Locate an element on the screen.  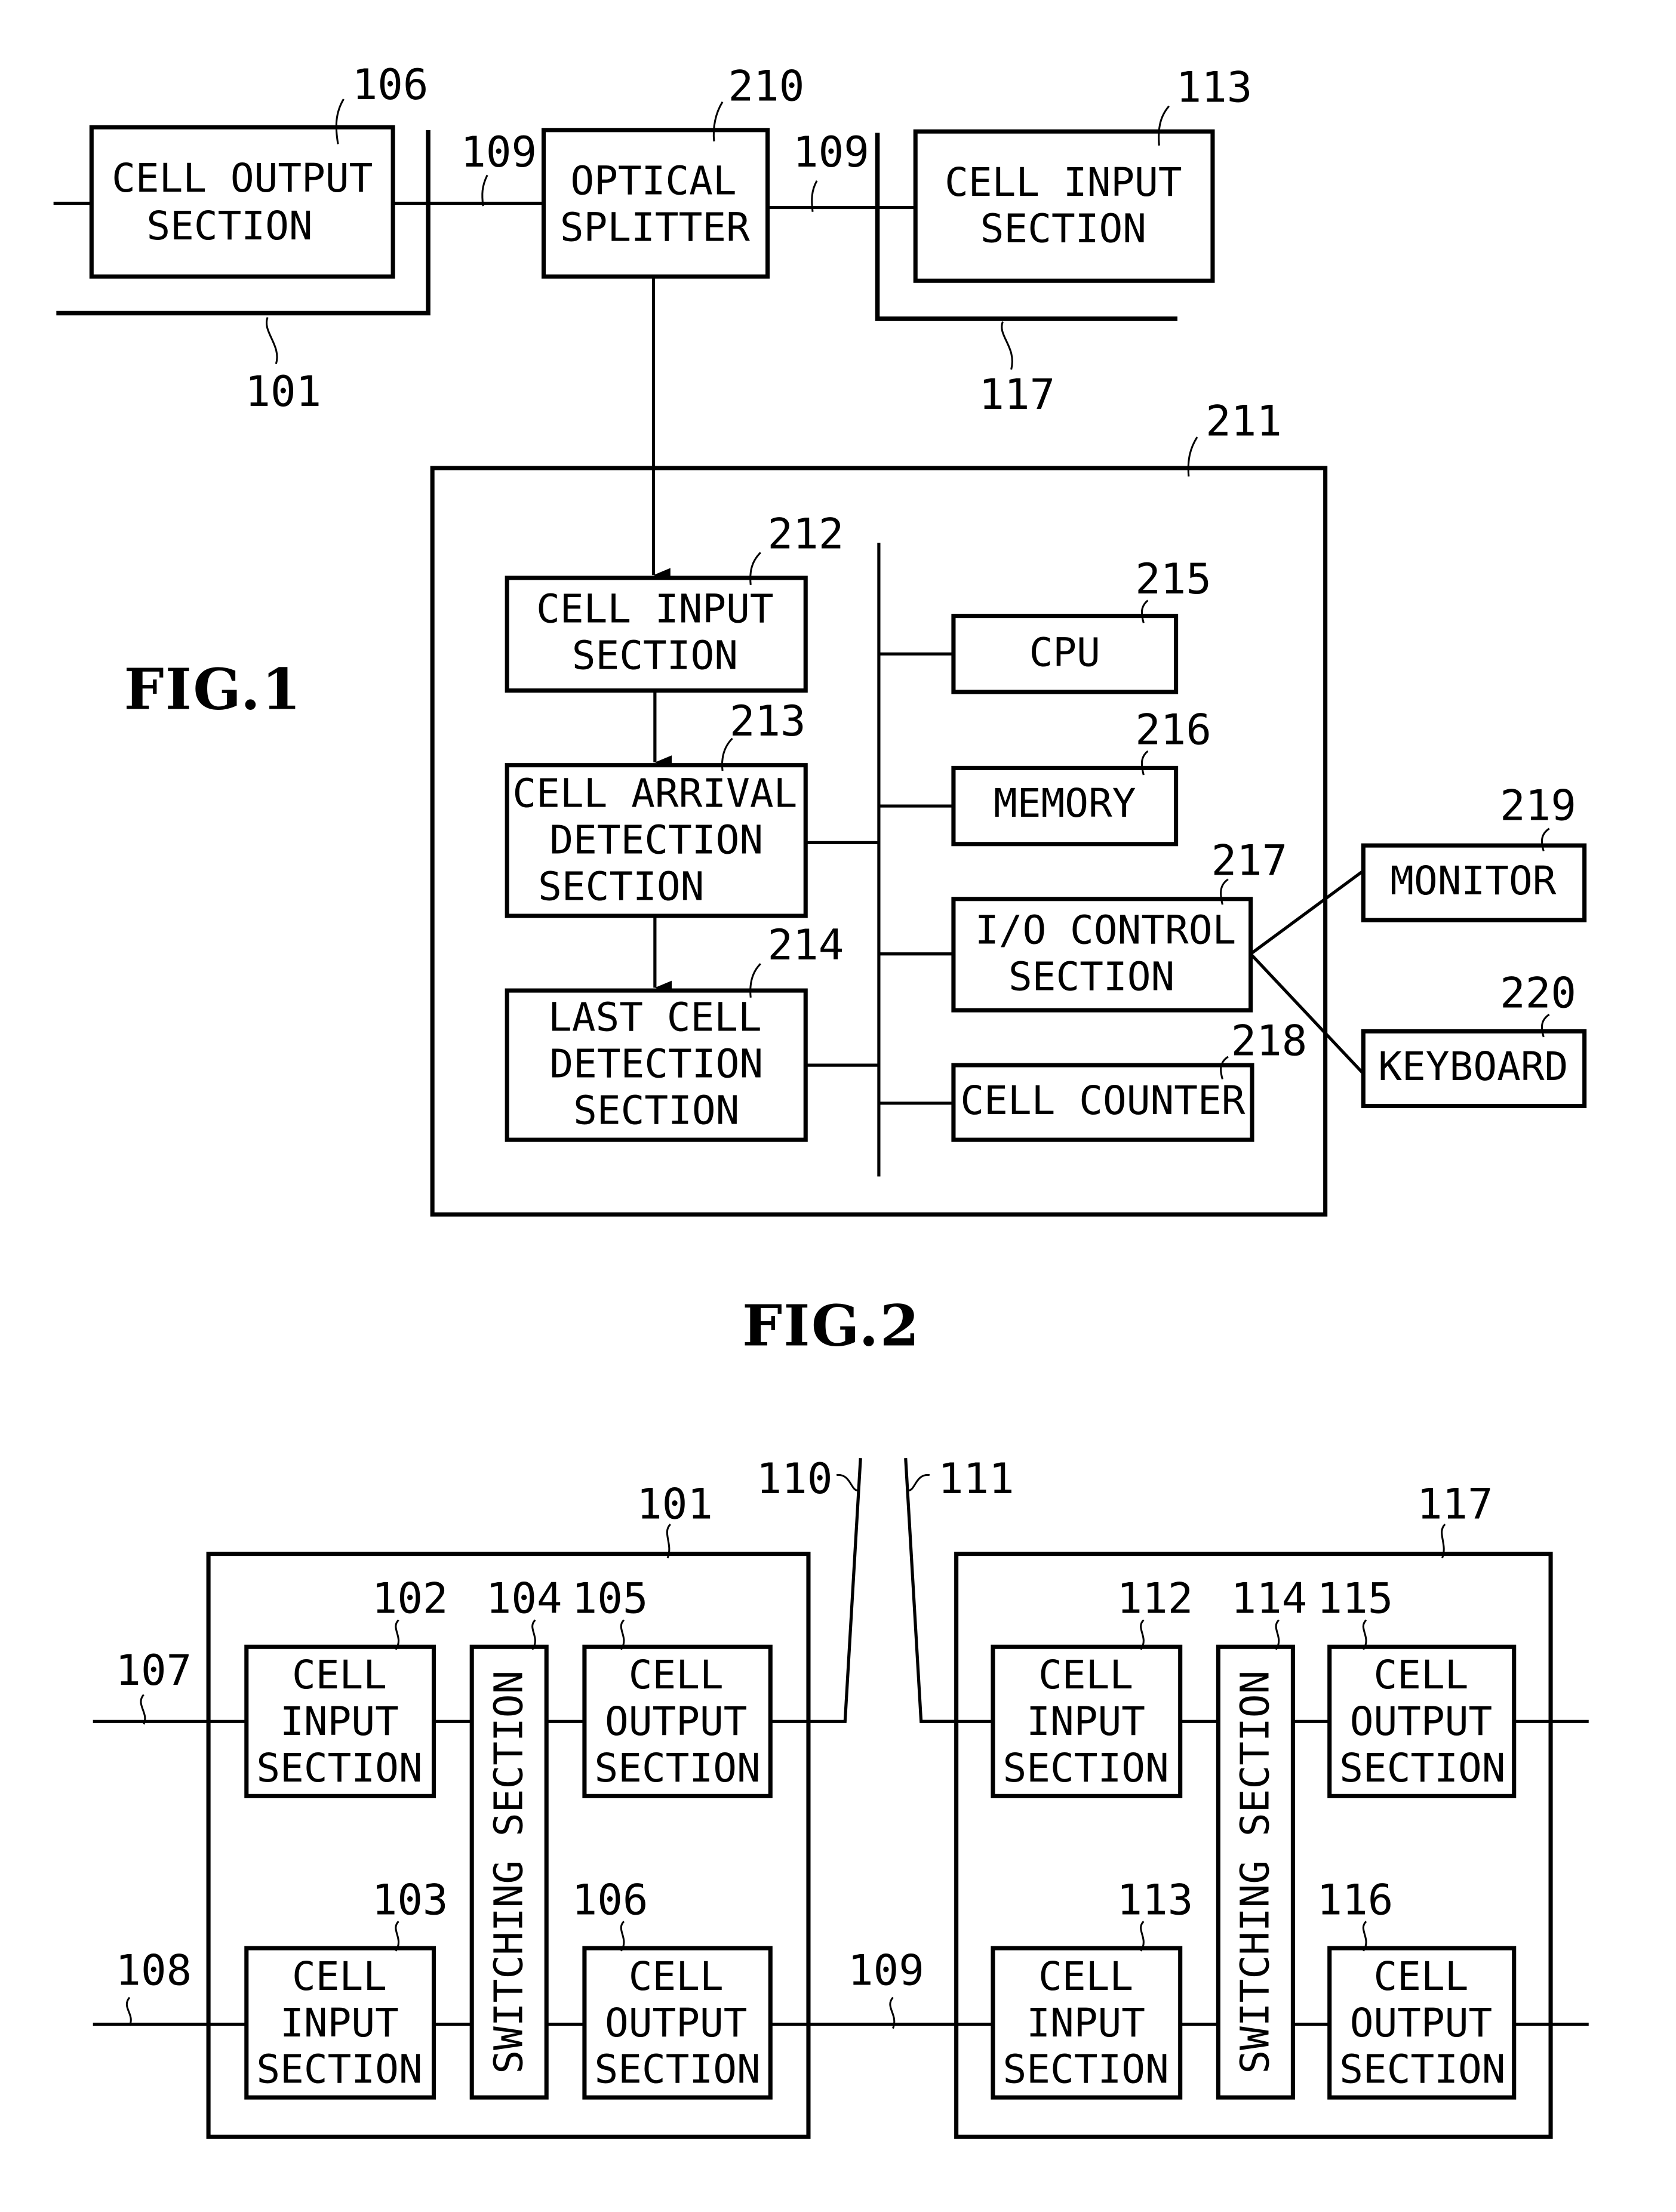
ref-114: 114 is located at coordinates (1269, 1598).